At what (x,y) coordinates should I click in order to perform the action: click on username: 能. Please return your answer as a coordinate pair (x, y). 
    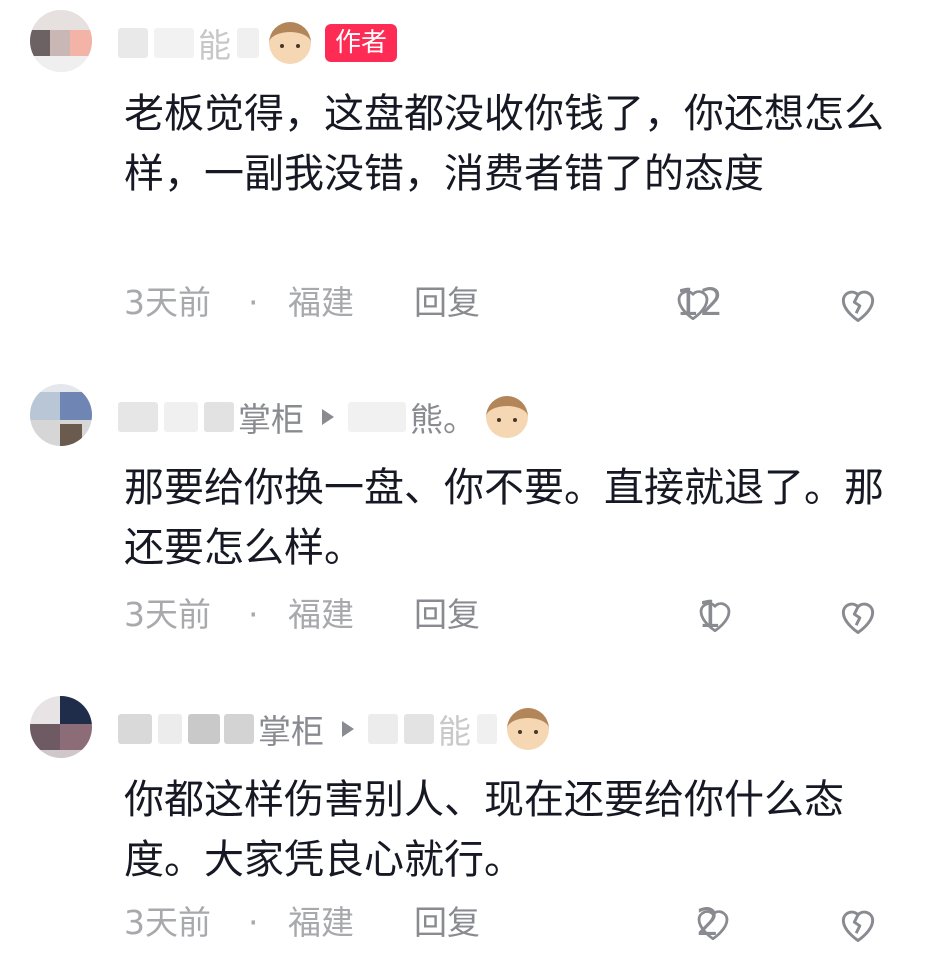
    Looking at the image, I should click on (214, 43).